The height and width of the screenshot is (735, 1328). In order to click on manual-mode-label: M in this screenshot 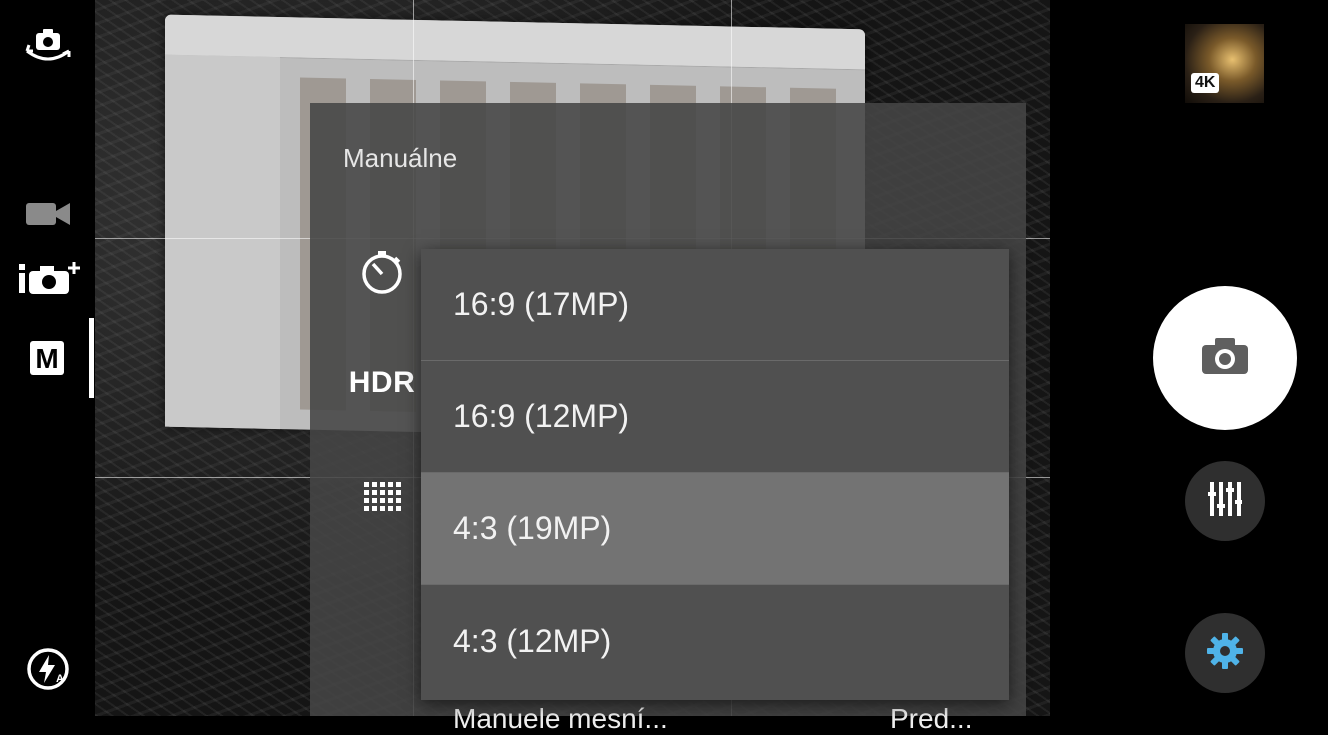, I will do `click(46, 358)`.